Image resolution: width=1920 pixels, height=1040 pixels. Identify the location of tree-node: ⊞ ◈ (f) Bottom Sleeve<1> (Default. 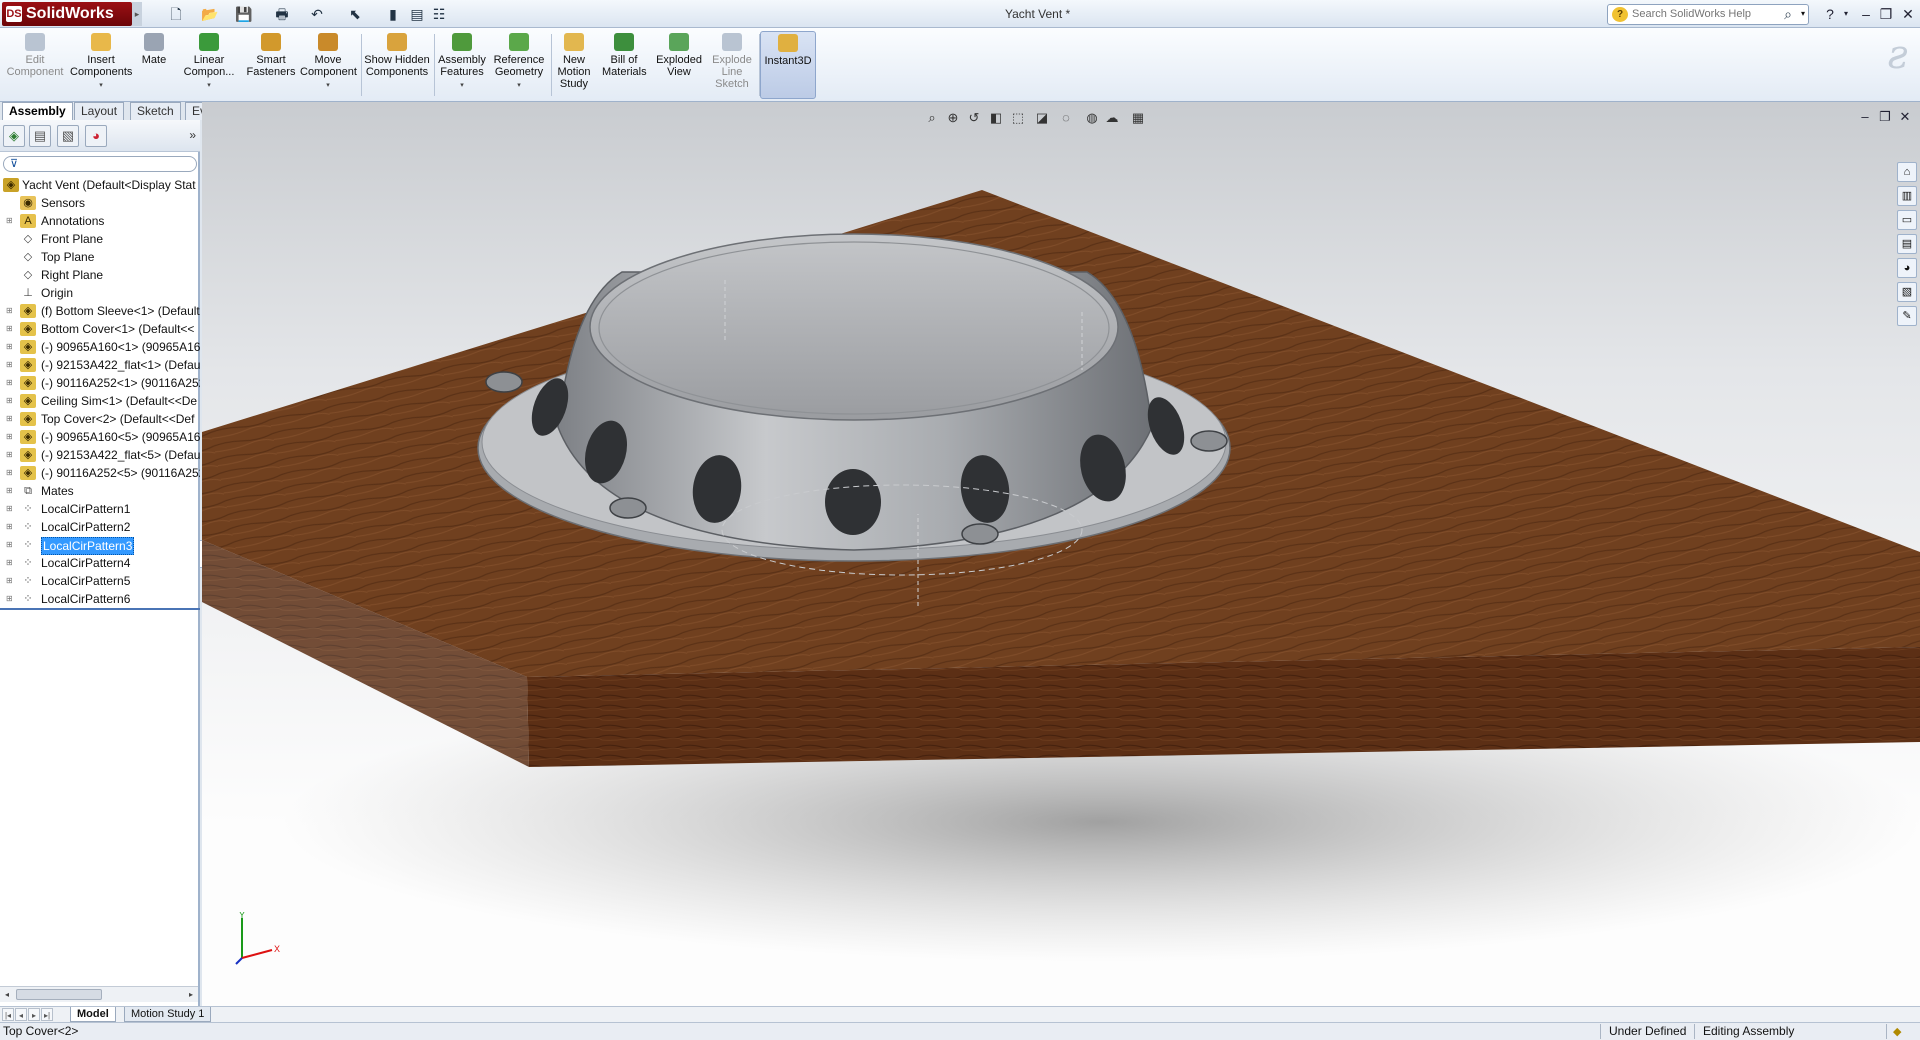
(100, 311).